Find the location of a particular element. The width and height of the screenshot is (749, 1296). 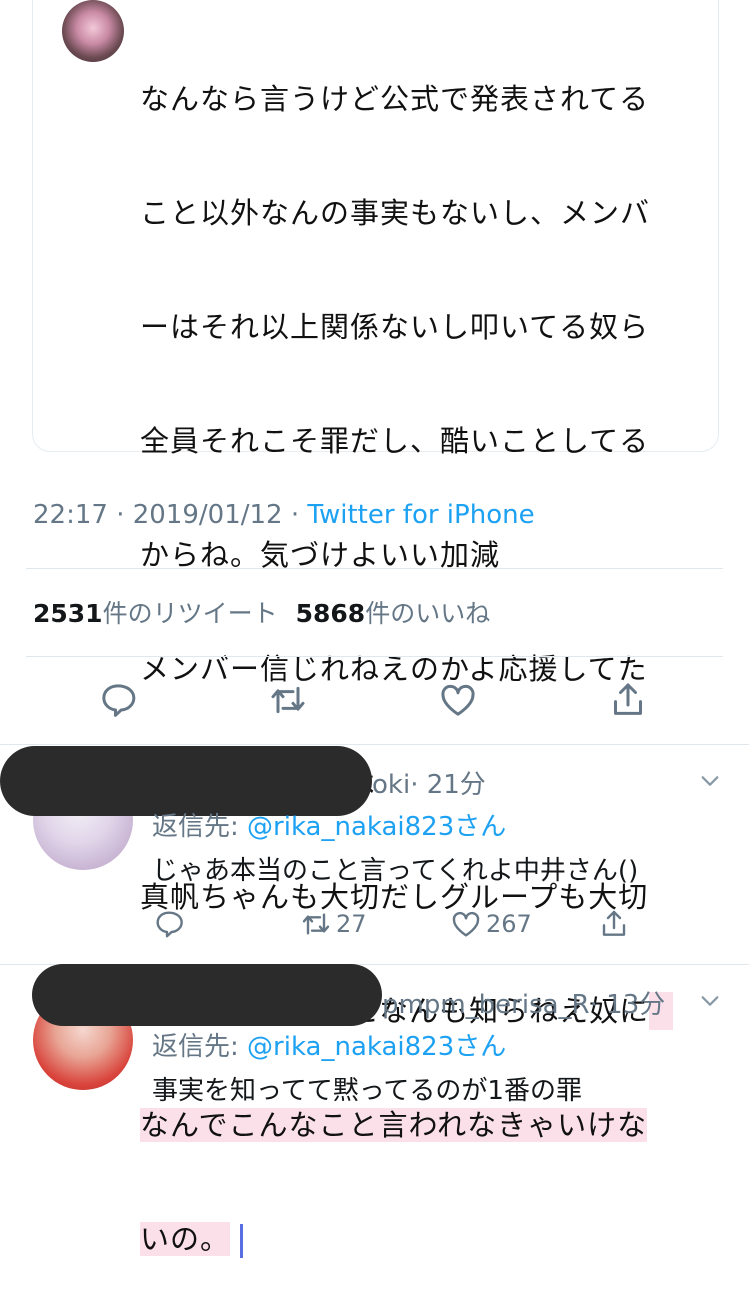

tweet-date: 2019/01/12 is located at coordinates (208, 515).